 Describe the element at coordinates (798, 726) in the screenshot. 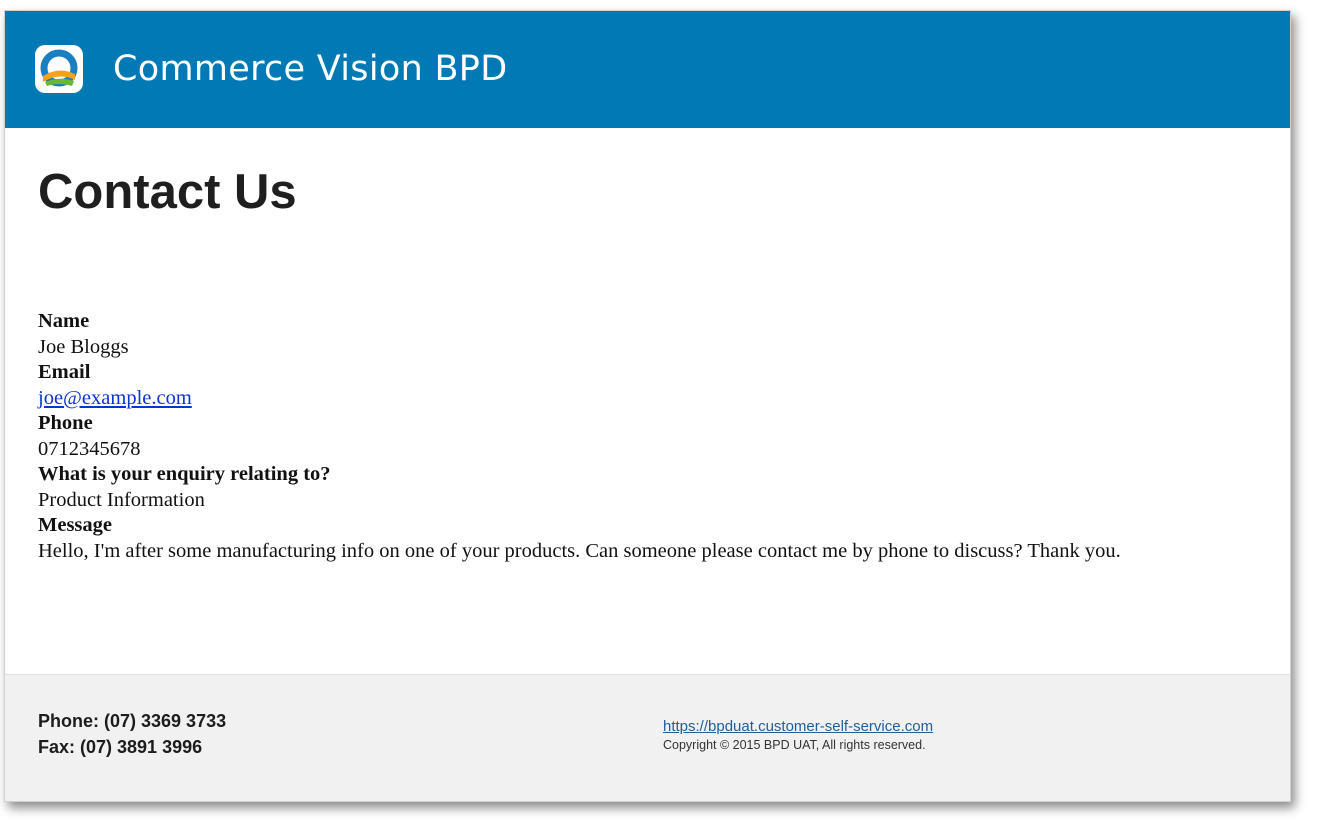

I see `website-link: https://bpduat.customer-self-service.com` at that location.